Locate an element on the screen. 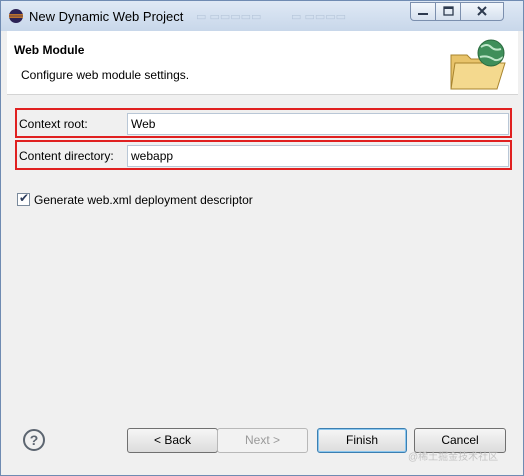 This screenshot has height=476, width=524. generate-webxml-checkbox: ✔ is located at coordinates (23, 198).